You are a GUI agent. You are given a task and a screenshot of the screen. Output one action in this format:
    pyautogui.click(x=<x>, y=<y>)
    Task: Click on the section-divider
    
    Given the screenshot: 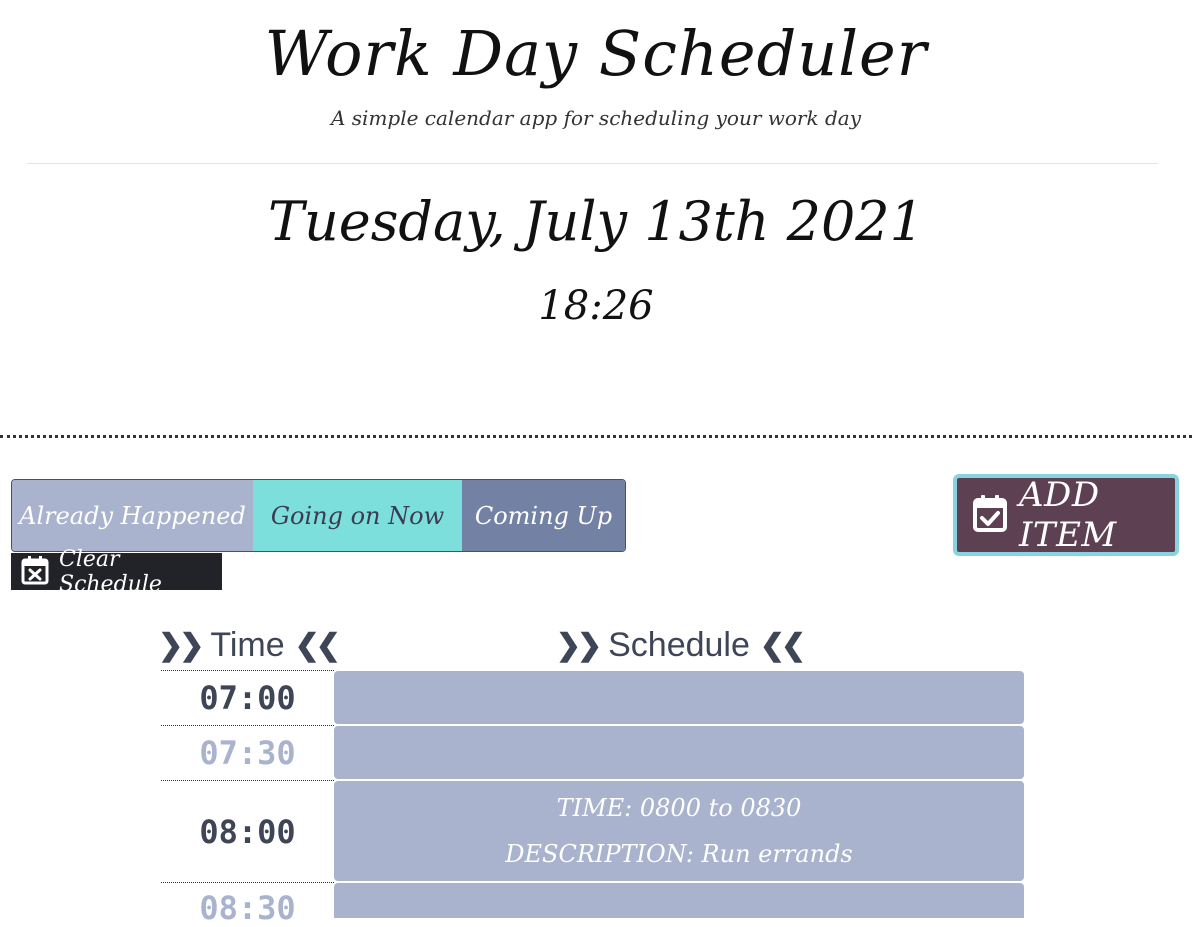 What is the action you would take?
    pyautogui.click(x=596, y=436)
    